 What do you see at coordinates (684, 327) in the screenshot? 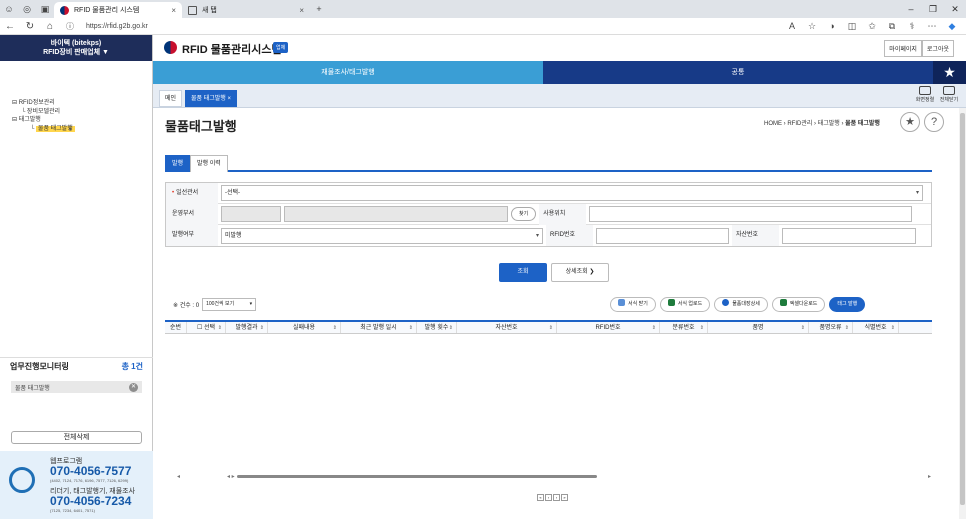
I see `col-class-no: 분류번호 ⇕` at bounding box center [684, 327].